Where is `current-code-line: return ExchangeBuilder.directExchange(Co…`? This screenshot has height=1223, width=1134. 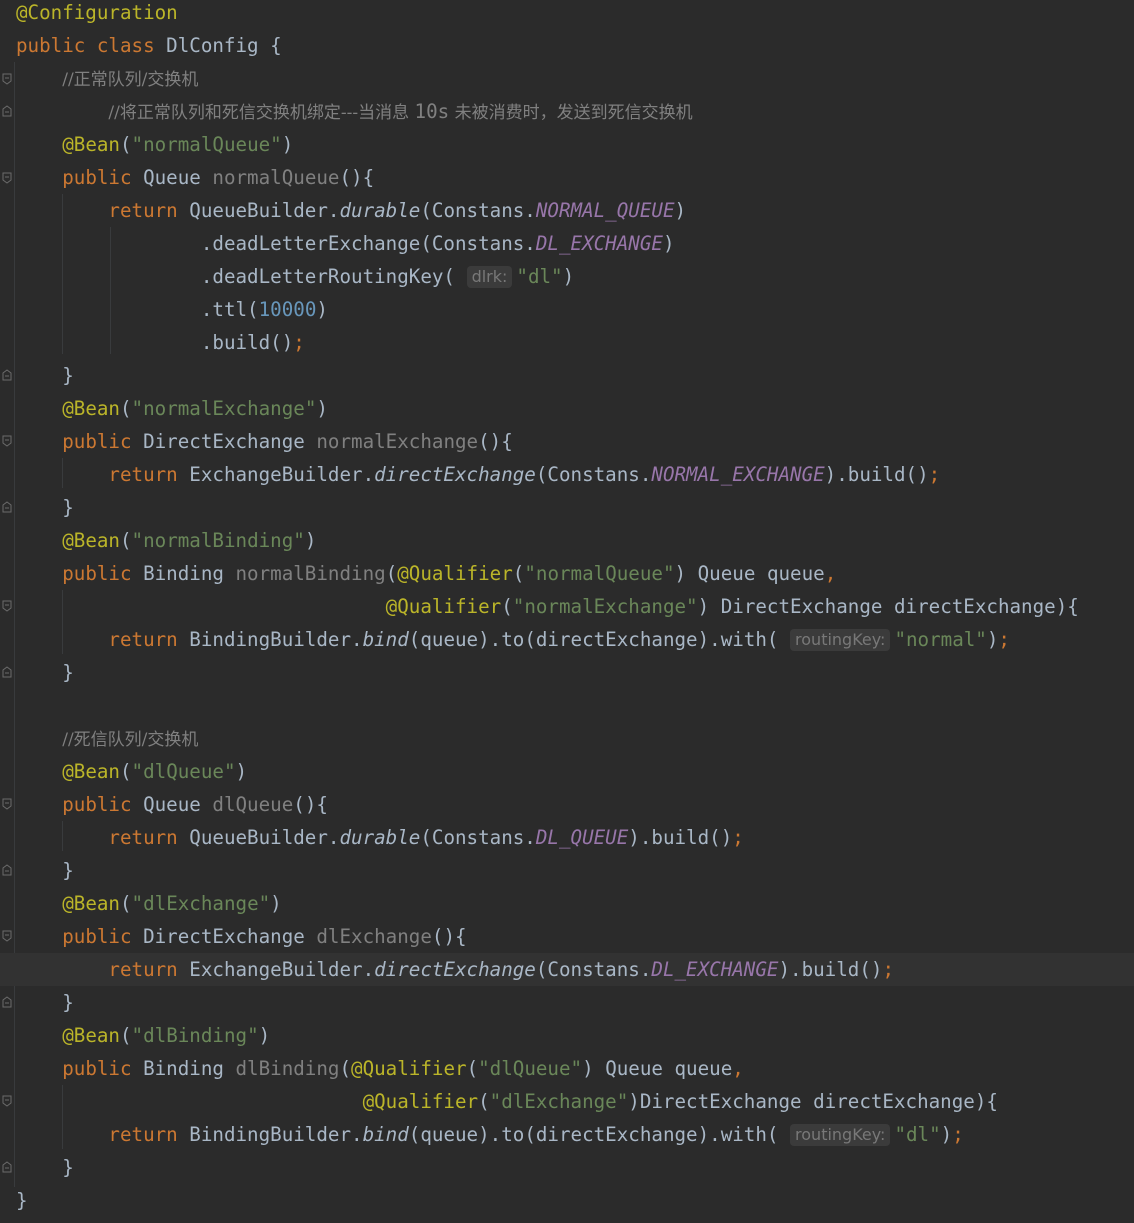 current-code-line: return ExchangeBuilder.directExchange(Co… is located at coordinates (567, 969).